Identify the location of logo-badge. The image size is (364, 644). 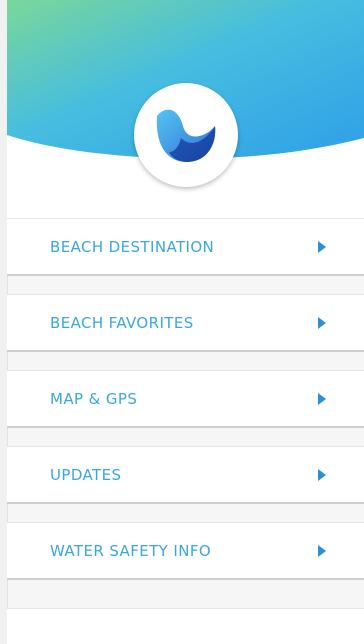
(186, 135).